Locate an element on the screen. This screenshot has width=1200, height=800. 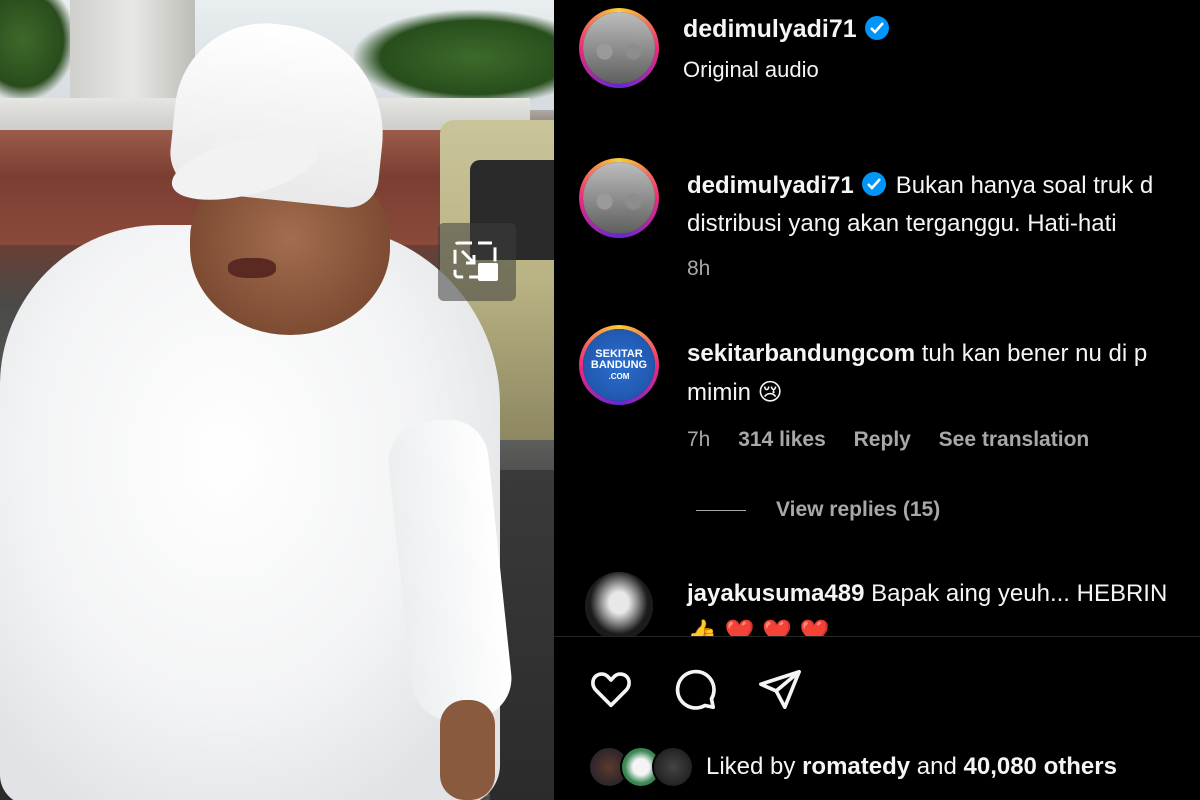
header-avatar-image is located at coordinates (619, 48).